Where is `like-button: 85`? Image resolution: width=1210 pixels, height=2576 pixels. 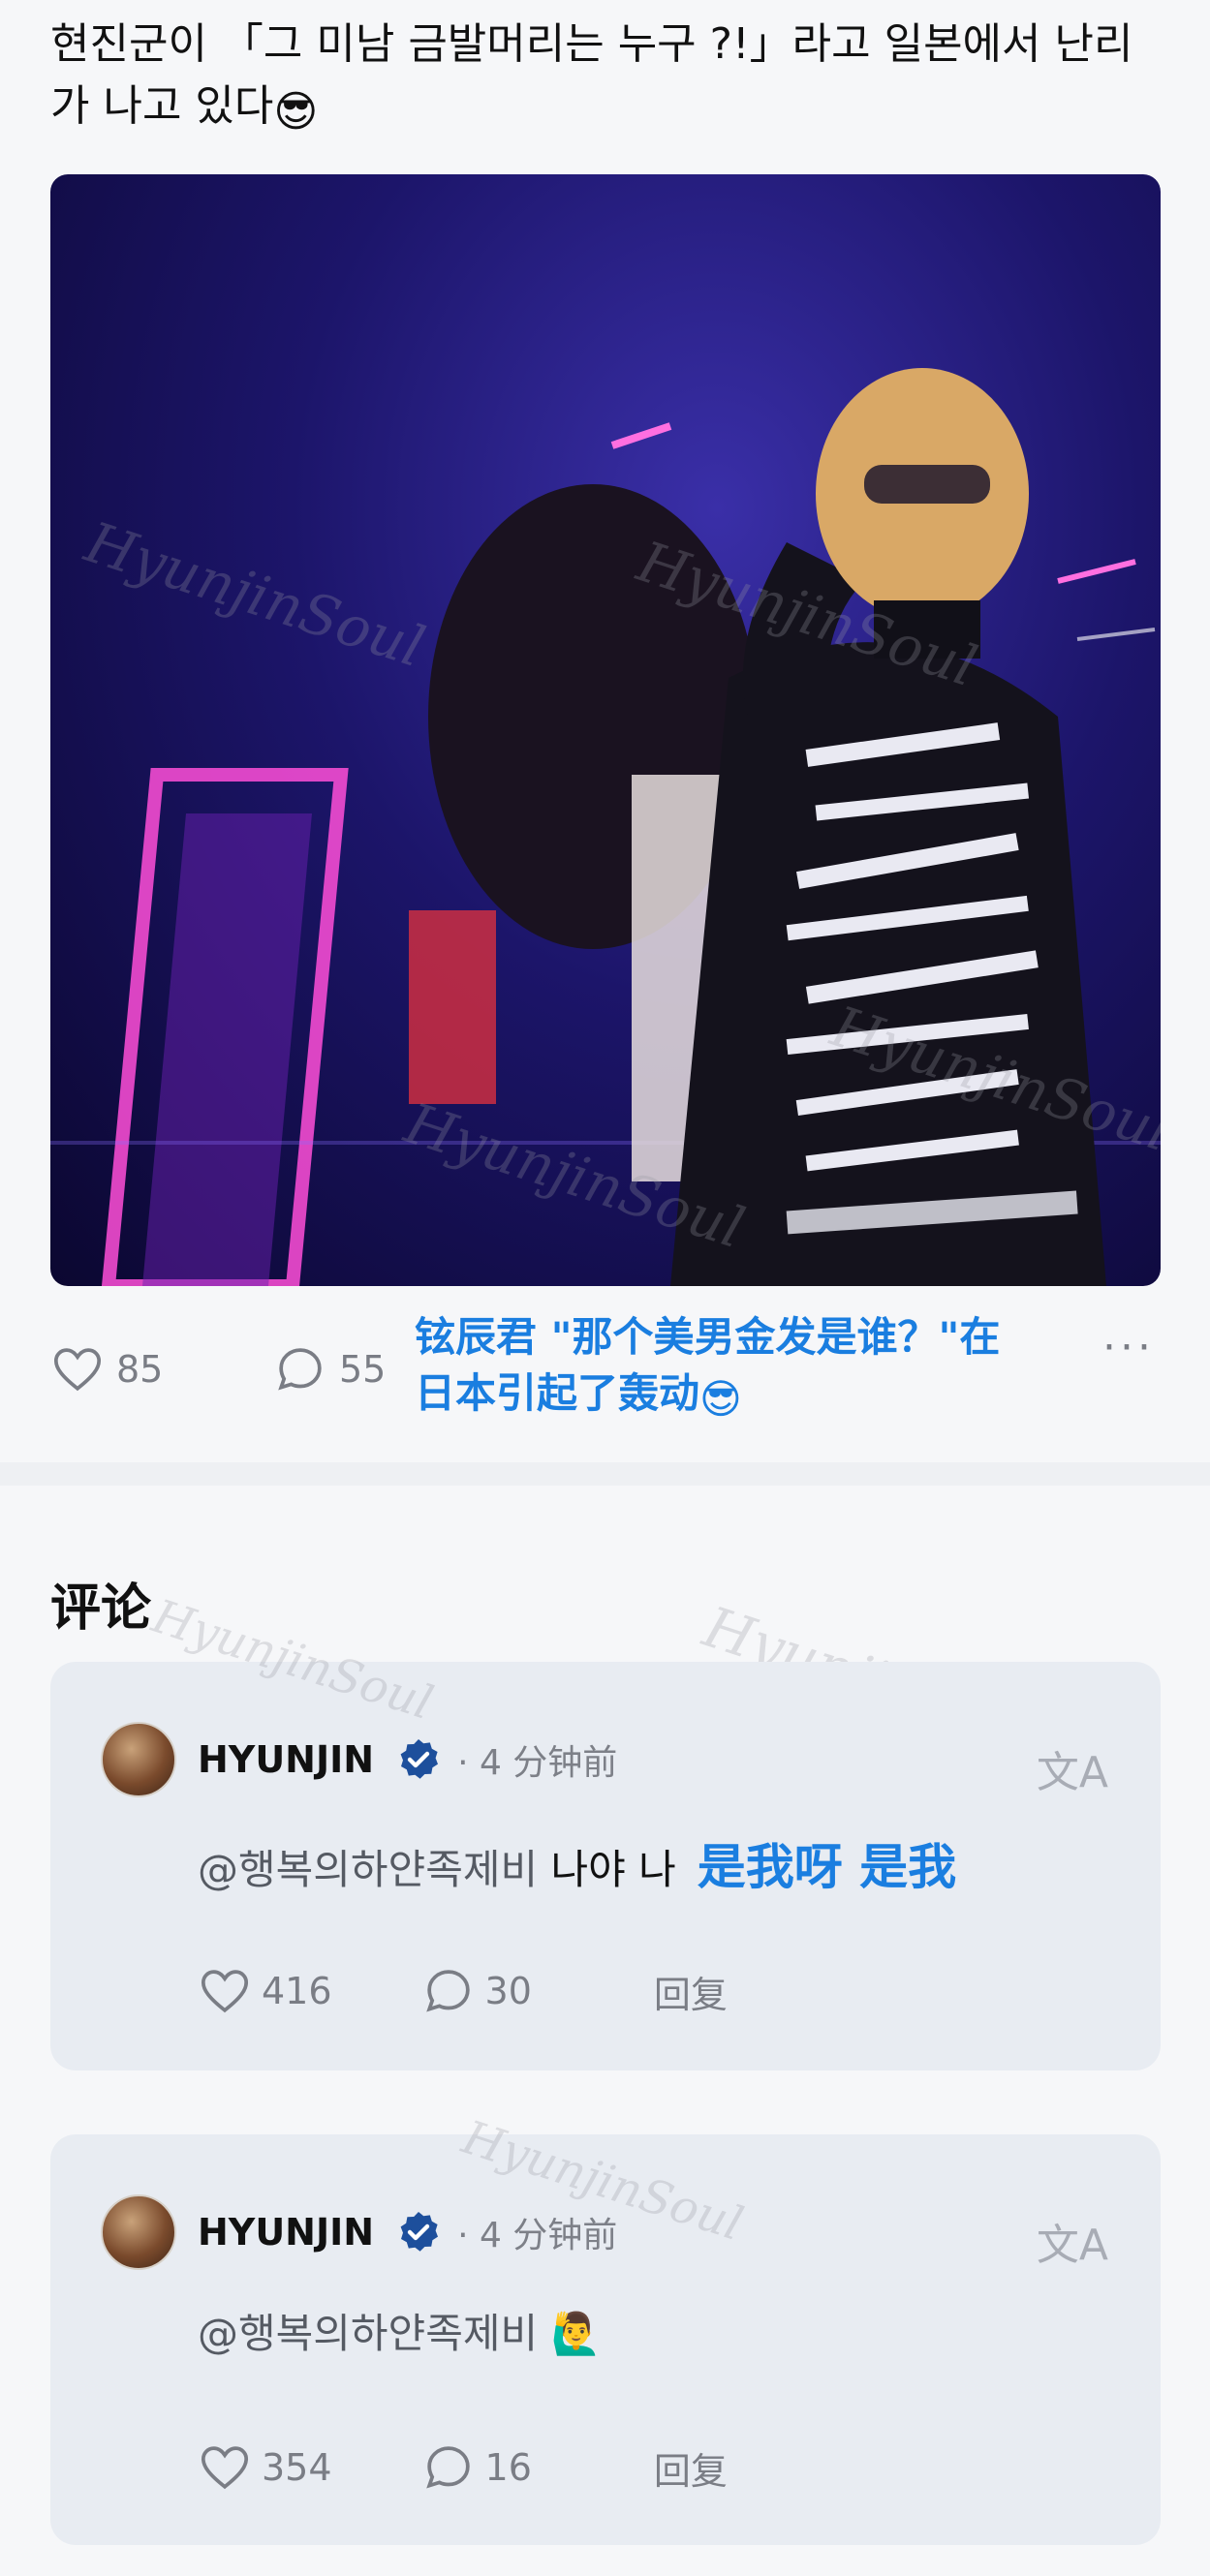 like-button: 85 is located at coordinates (106, 1369).